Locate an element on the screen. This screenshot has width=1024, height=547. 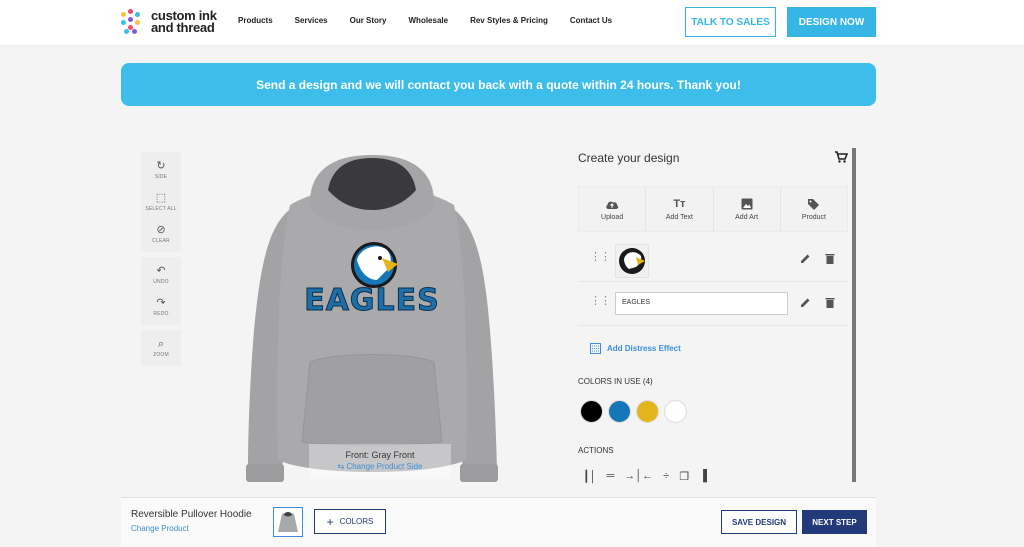
undo-tool-button: ↶ UNDO is located at coordinates (161, 275).